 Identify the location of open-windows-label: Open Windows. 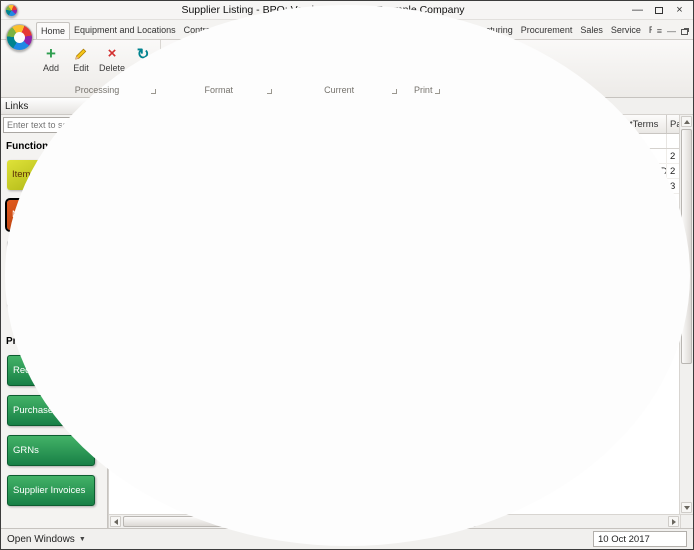
(41, 539).